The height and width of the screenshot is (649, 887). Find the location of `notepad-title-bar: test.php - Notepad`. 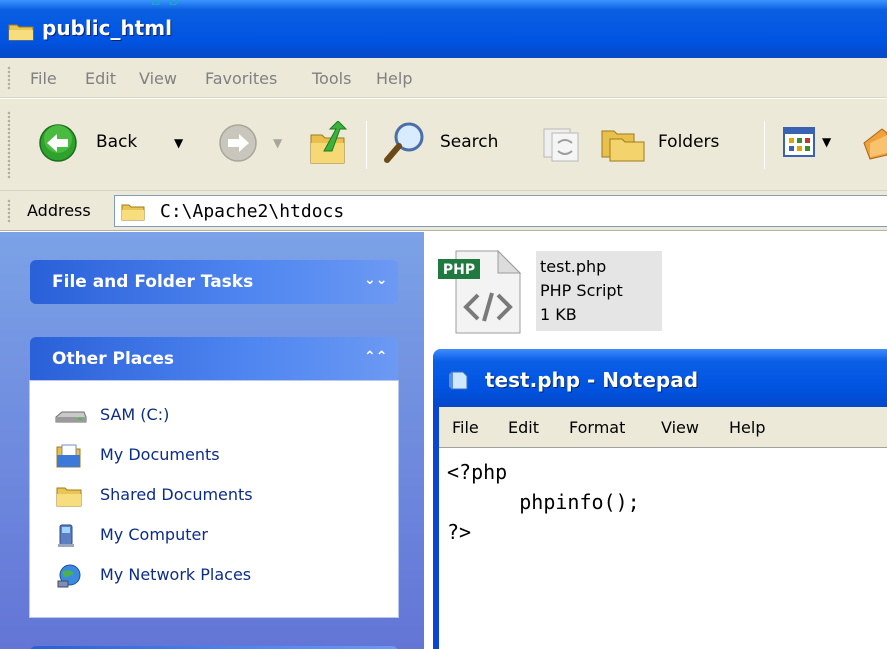

notepad-title-bar: test.php - Notepad is located at coordinates (660, 378).